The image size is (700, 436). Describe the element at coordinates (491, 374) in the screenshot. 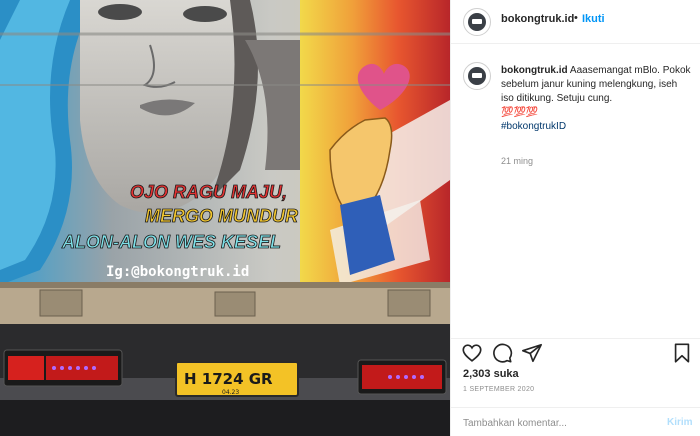

I see `like-count: 2,303 suka` at that location.